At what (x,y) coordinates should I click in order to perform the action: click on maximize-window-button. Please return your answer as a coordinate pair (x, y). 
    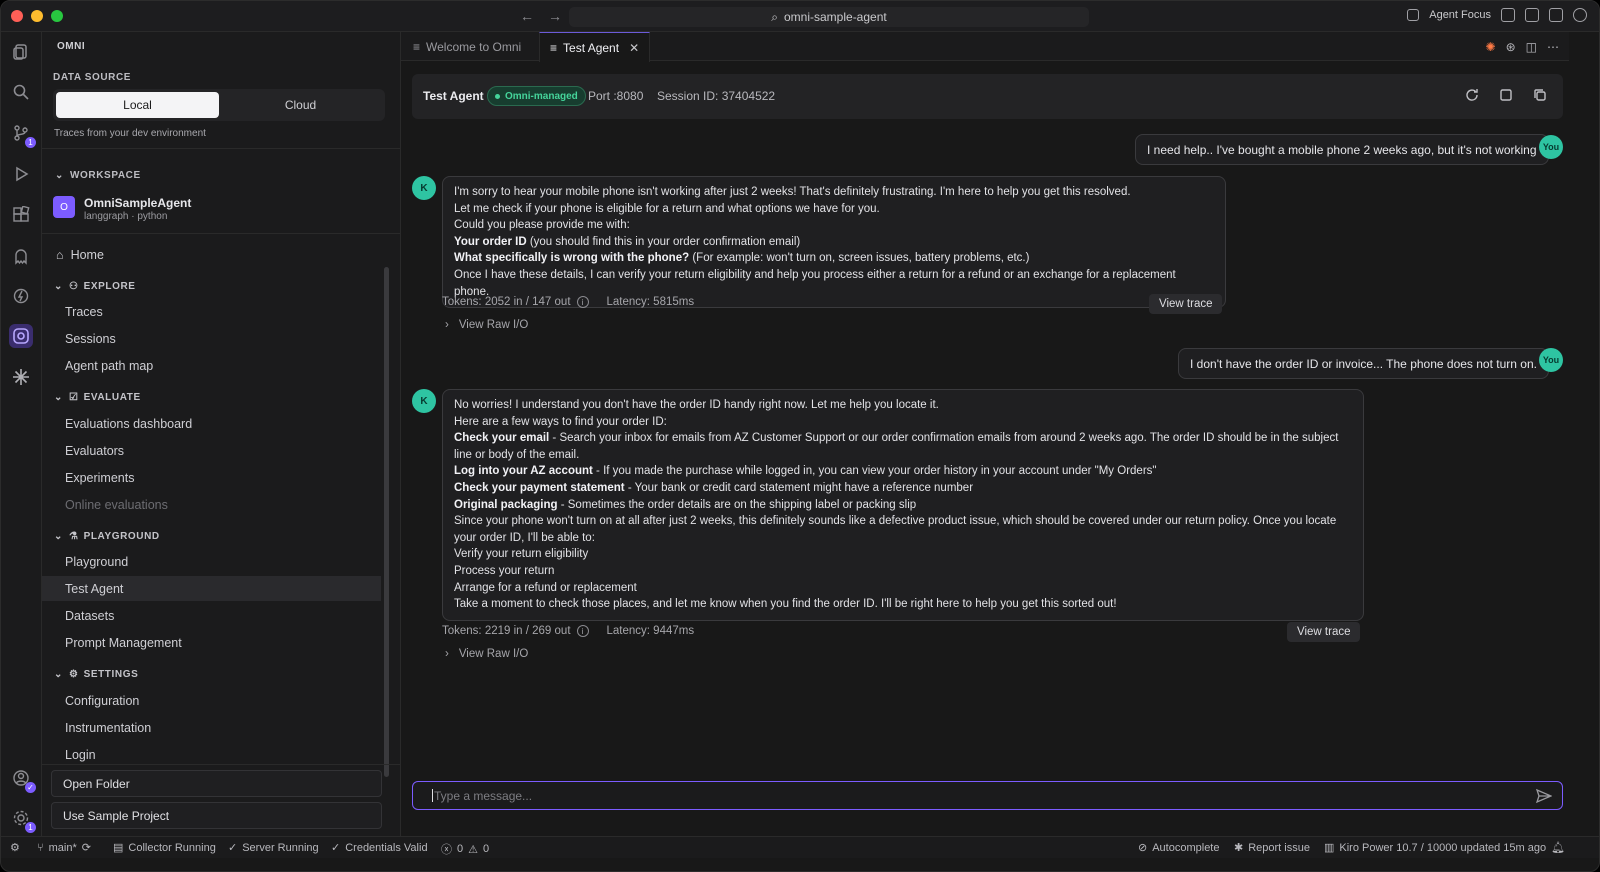
    Looking at the image, I should click on (57, 16).